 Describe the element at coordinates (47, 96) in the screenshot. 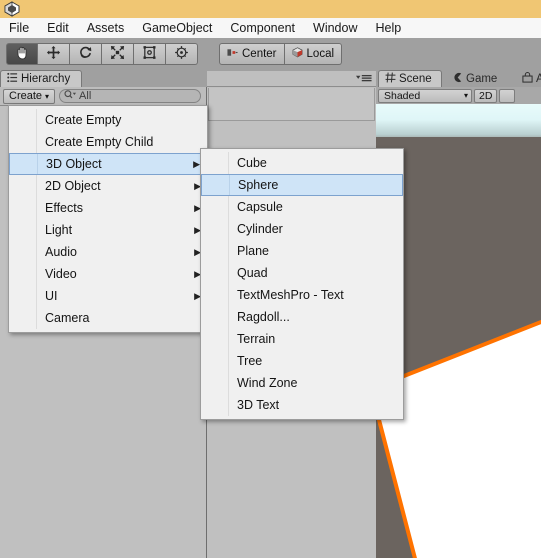

I see `chevron-down-icon: ▾` at that location.